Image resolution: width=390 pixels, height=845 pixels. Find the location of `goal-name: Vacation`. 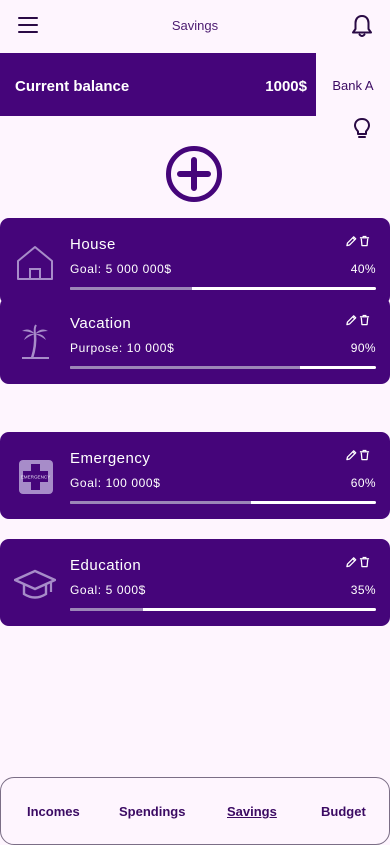

goal-name: Vacation is located at coordinates (101, 323).